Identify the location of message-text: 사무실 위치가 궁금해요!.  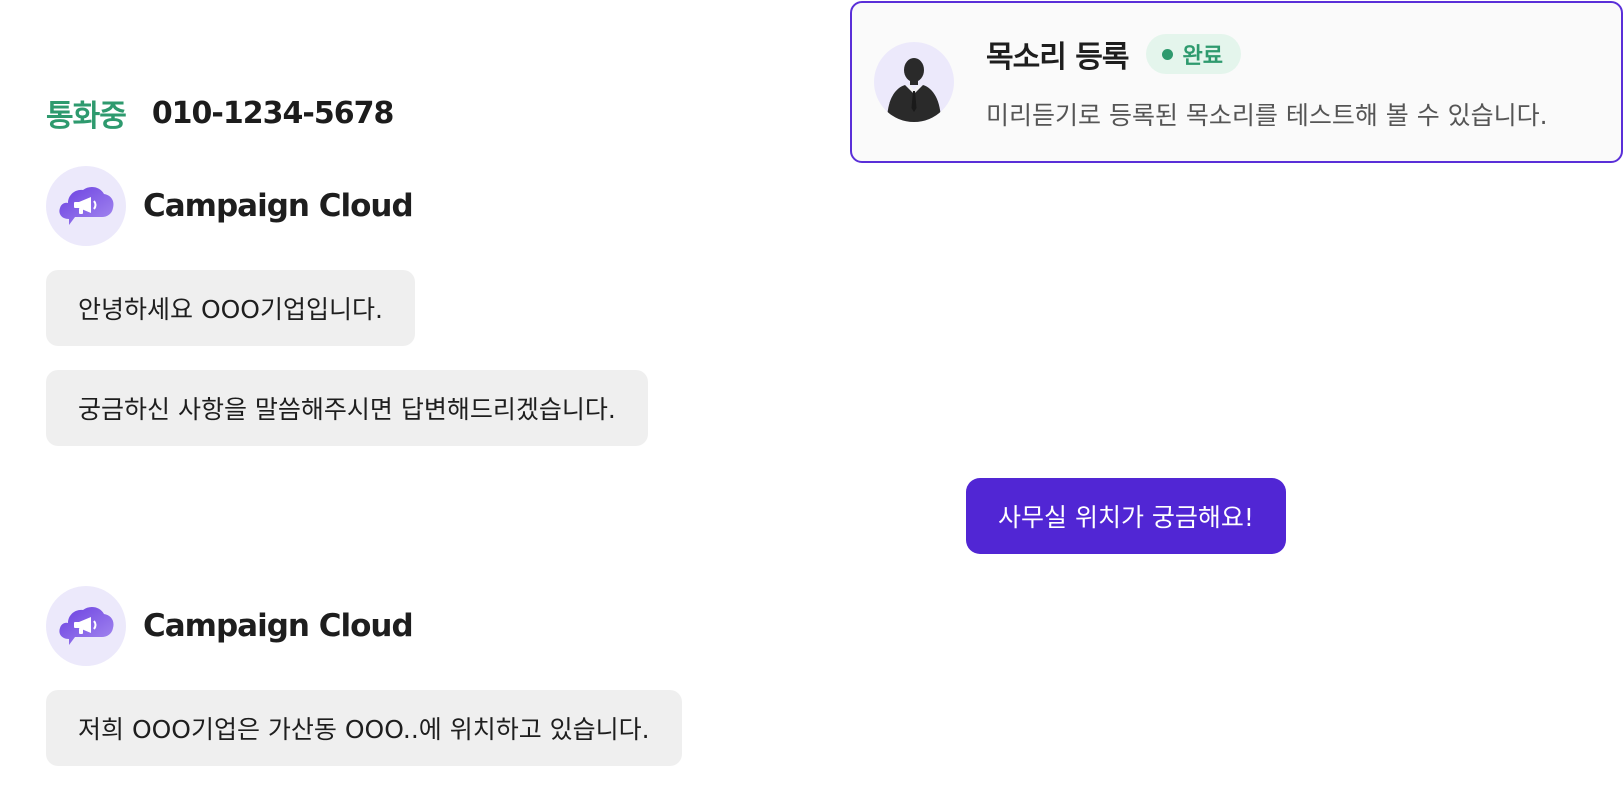
(1126, 517).